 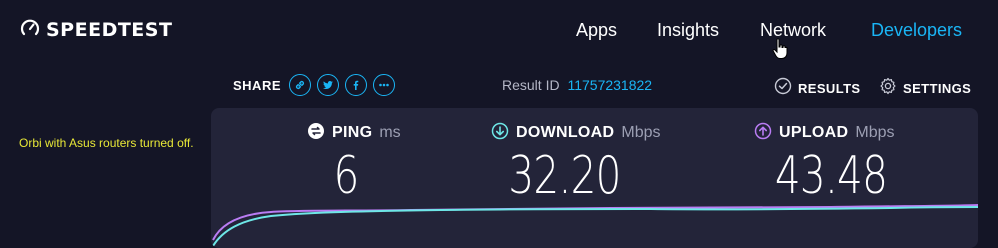 What do you see at coordinates (831, 176) in the screenshot?
I see `upload-value: 43.48` at bounding box center [831, 176].